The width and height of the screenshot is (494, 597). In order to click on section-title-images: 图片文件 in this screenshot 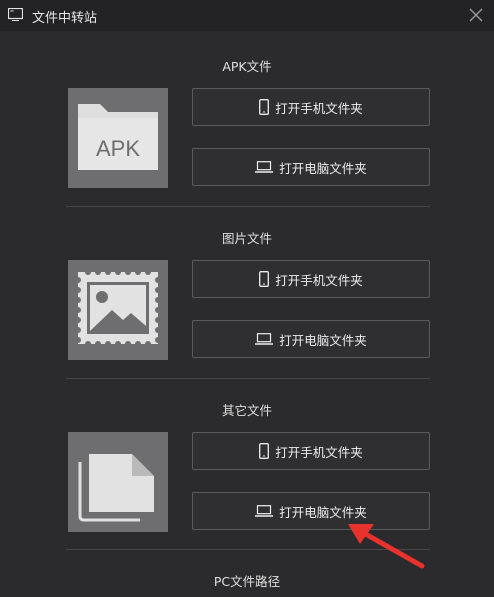, I will do `click(246, 238)`.